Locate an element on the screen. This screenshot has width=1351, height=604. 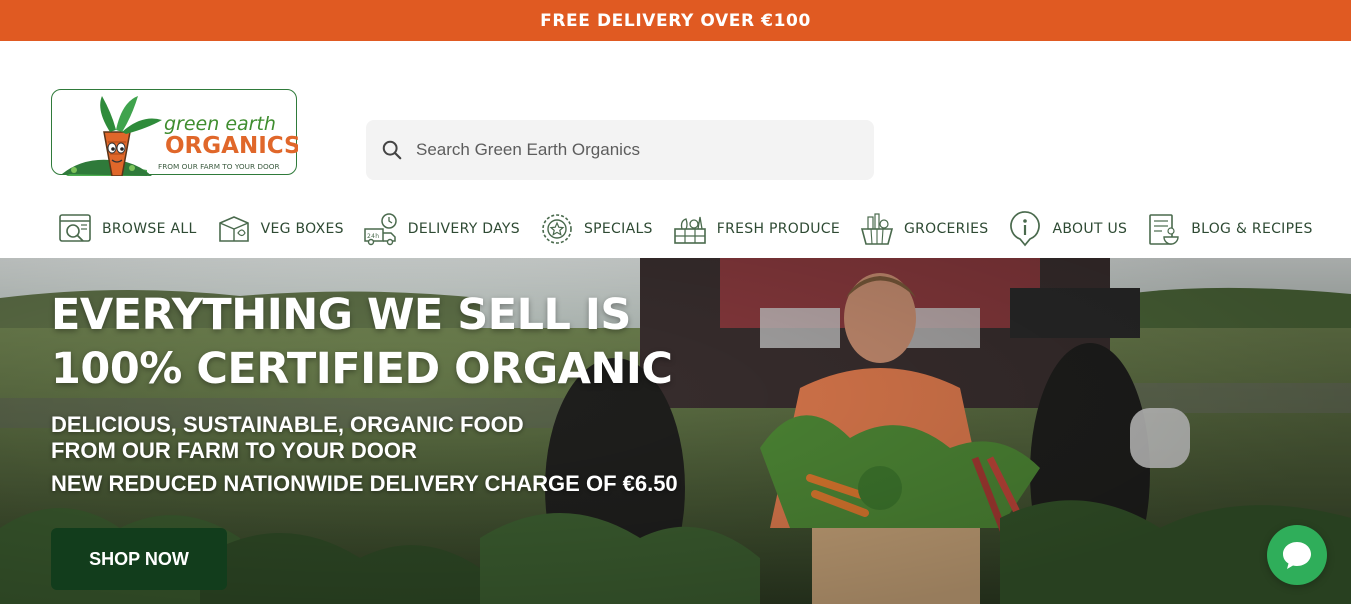
nav-label-specials: SPECIALS is located at coordinates (618, 229).